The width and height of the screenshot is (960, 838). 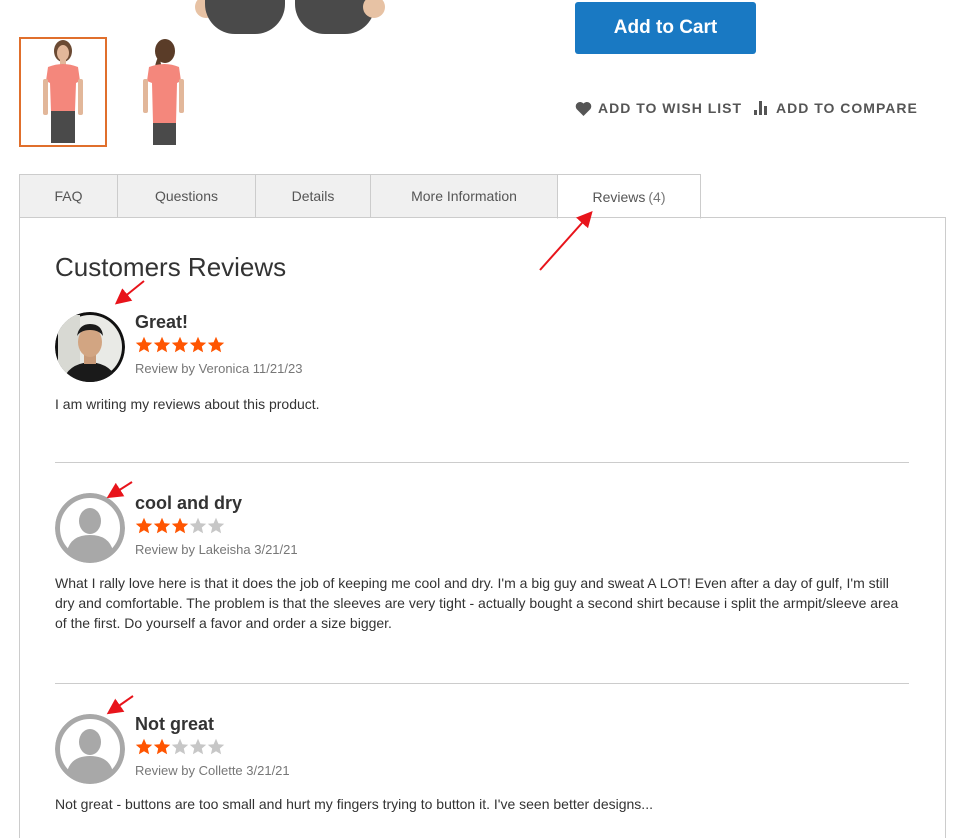 I want to click on model-front-image, so click(x=63, y=91).